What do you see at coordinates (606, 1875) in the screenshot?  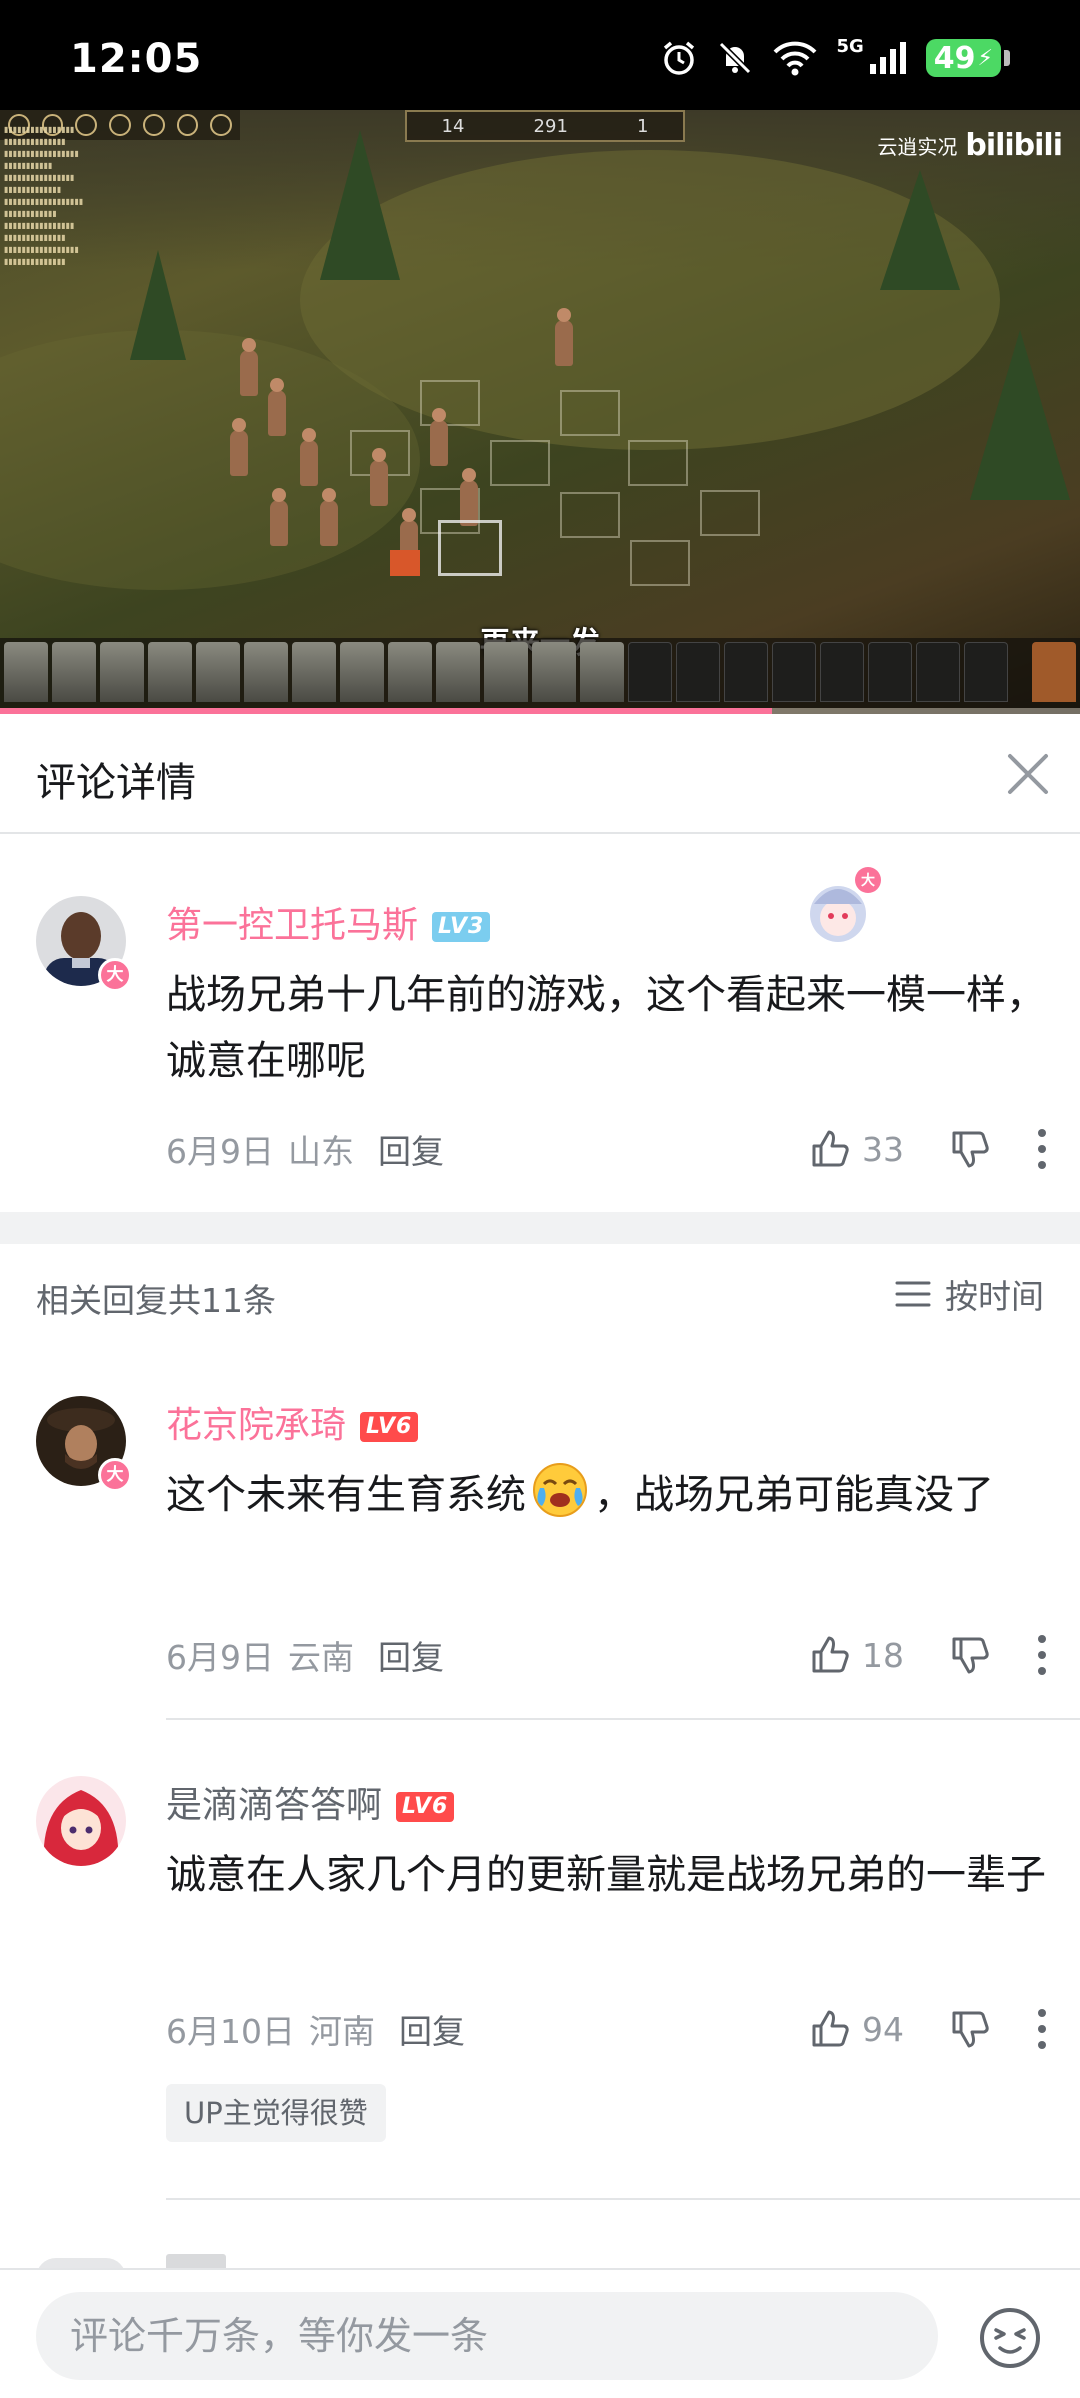 I see `comment-text: 诚意在人家几个月的更新量就是战场兄弟的一辈子` at bounding box center [606, 1875].